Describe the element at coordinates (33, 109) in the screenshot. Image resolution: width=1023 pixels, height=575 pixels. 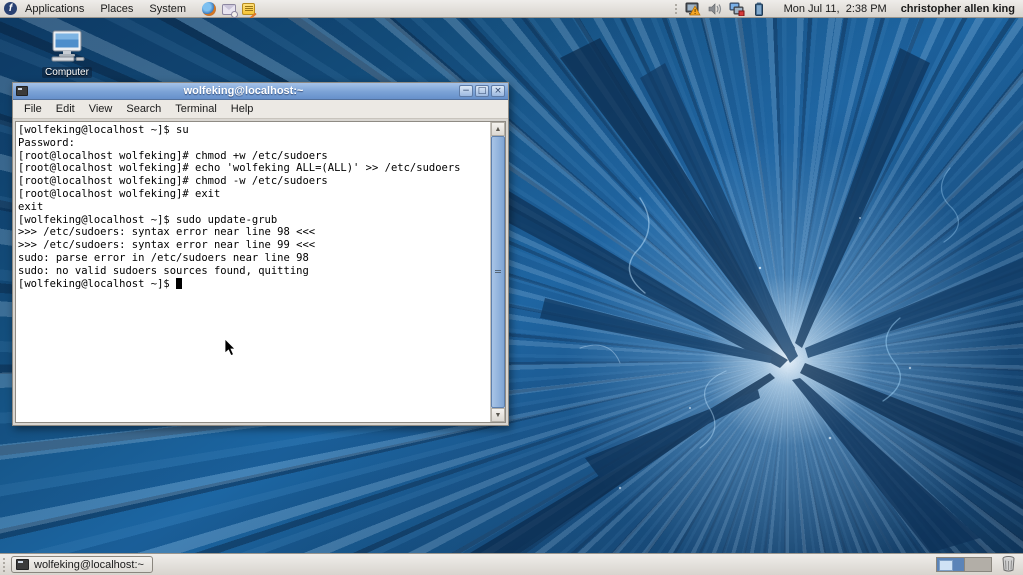
I see `menu-file: File` at that location.